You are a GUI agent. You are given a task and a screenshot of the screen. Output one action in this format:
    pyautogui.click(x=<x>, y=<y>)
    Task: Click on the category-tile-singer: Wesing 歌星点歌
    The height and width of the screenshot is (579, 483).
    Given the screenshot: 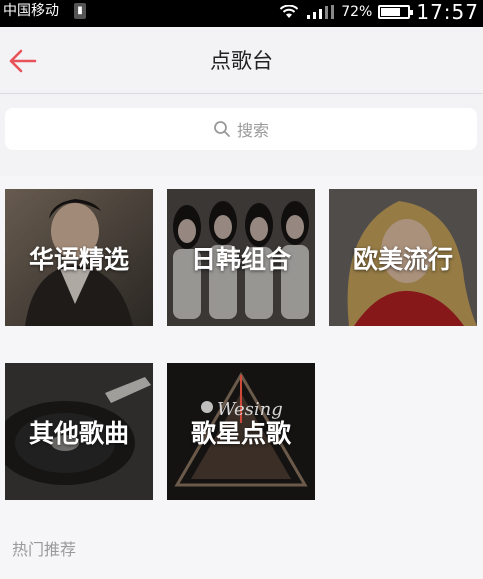 What is the action you would take?
    pyautogui.click(x=241, y=431)
    